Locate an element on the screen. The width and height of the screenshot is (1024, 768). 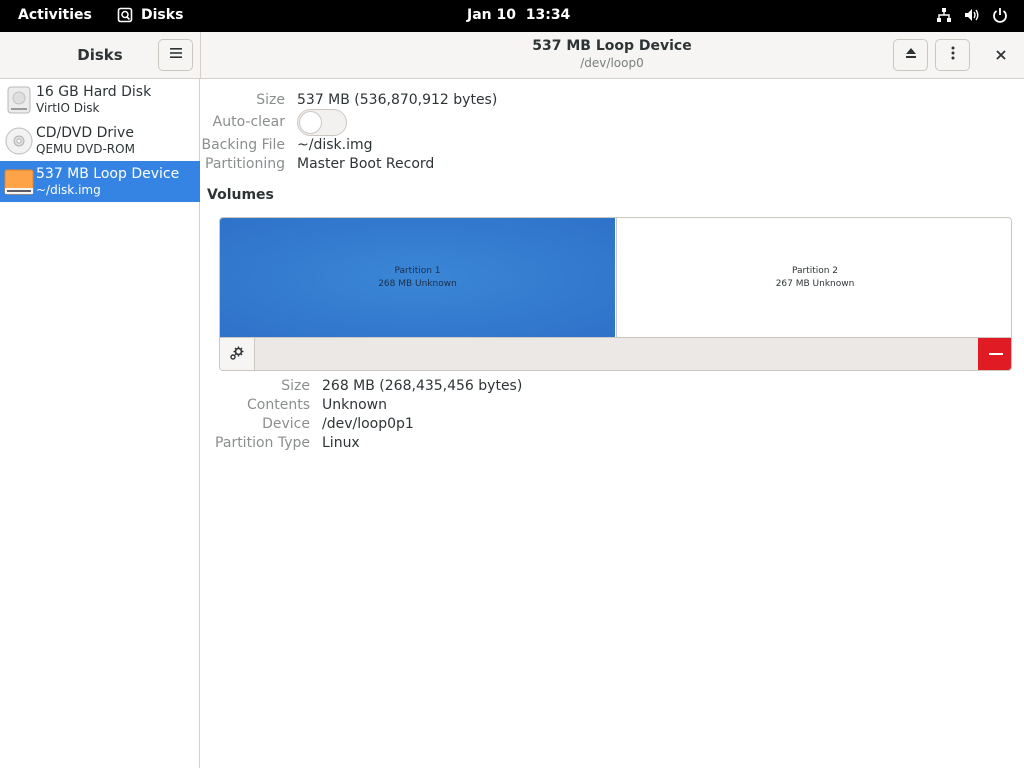
clock: Jan 10 13:34 is located at coordinates (518, 15).